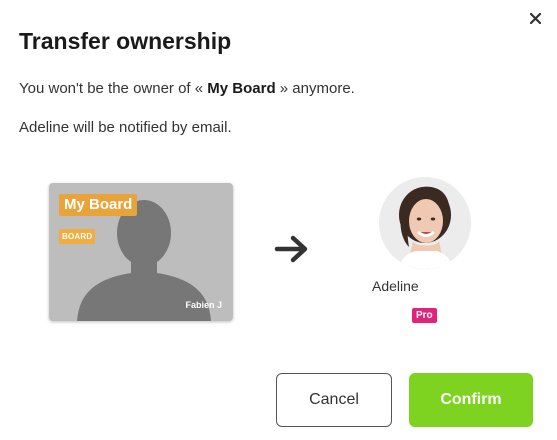 The width and height of the screenshot is (557, 440). I want to click on board-card: My Board BOARD Fabien J, so click(141, 252).